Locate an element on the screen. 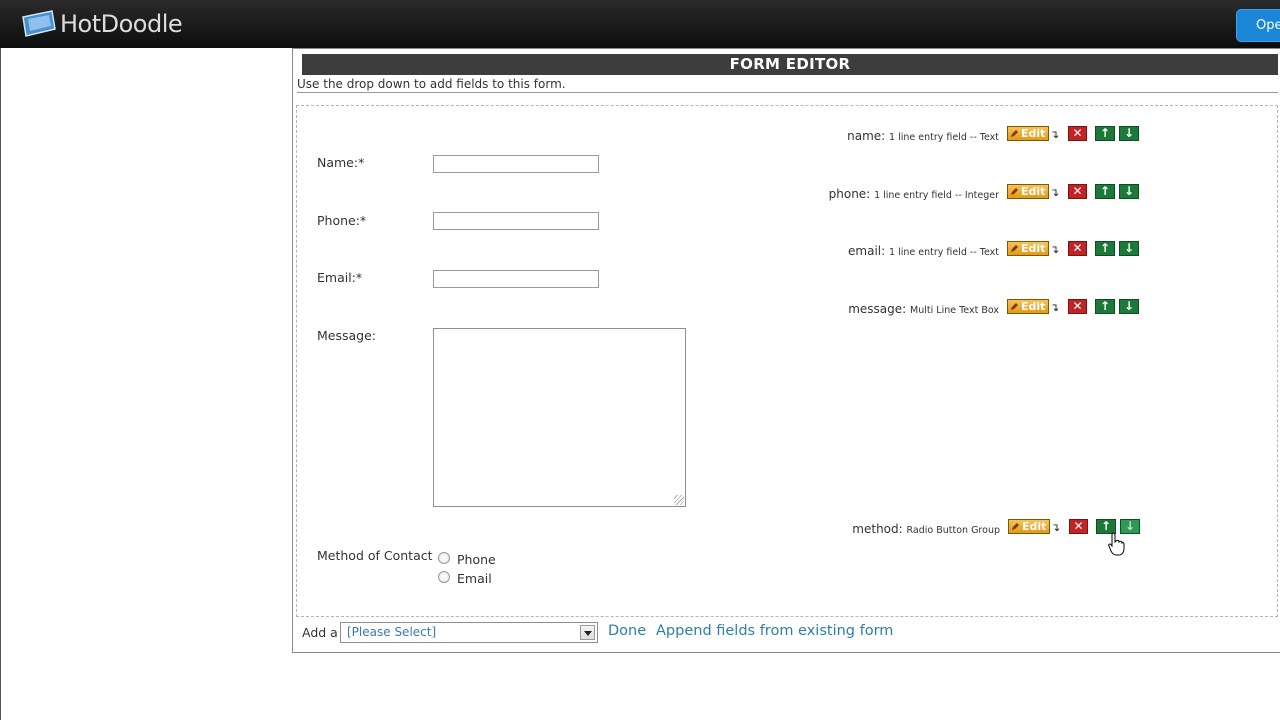 This screenshot has width=1280, height=720. move-down-button-phone: ↓ is located at coordinates (1129, 191).